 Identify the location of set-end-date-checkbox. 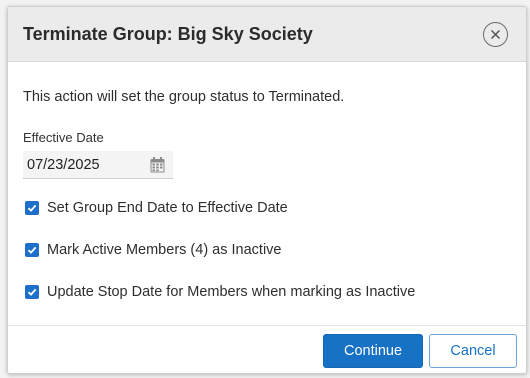
(32, 208).